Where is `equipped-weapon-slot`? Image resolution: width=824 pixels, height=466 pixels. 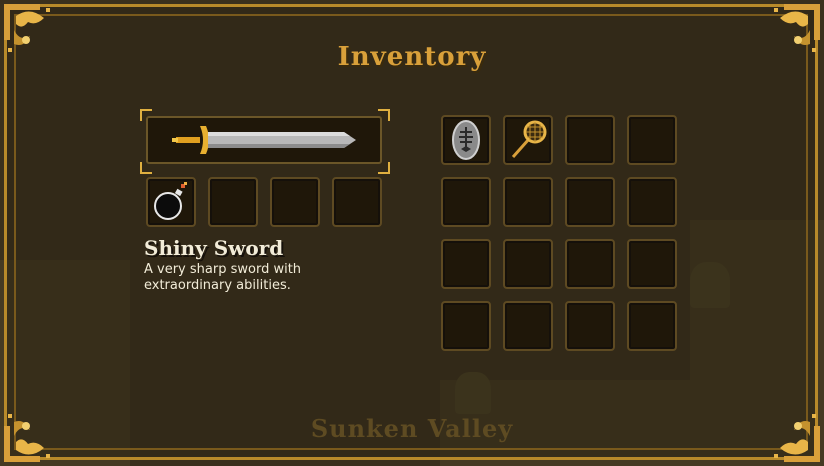
equipped-weapon-slot is located at coordinates (264, 140).